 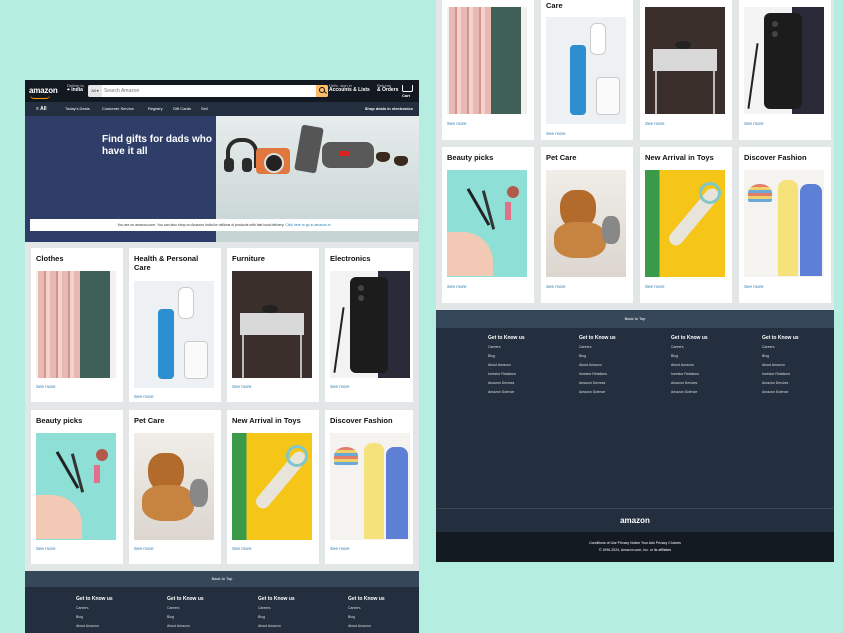 What do you see at coordinates (784, 60) in the screenshot?
I see `electronics-image` at bounding box center [784, 60].